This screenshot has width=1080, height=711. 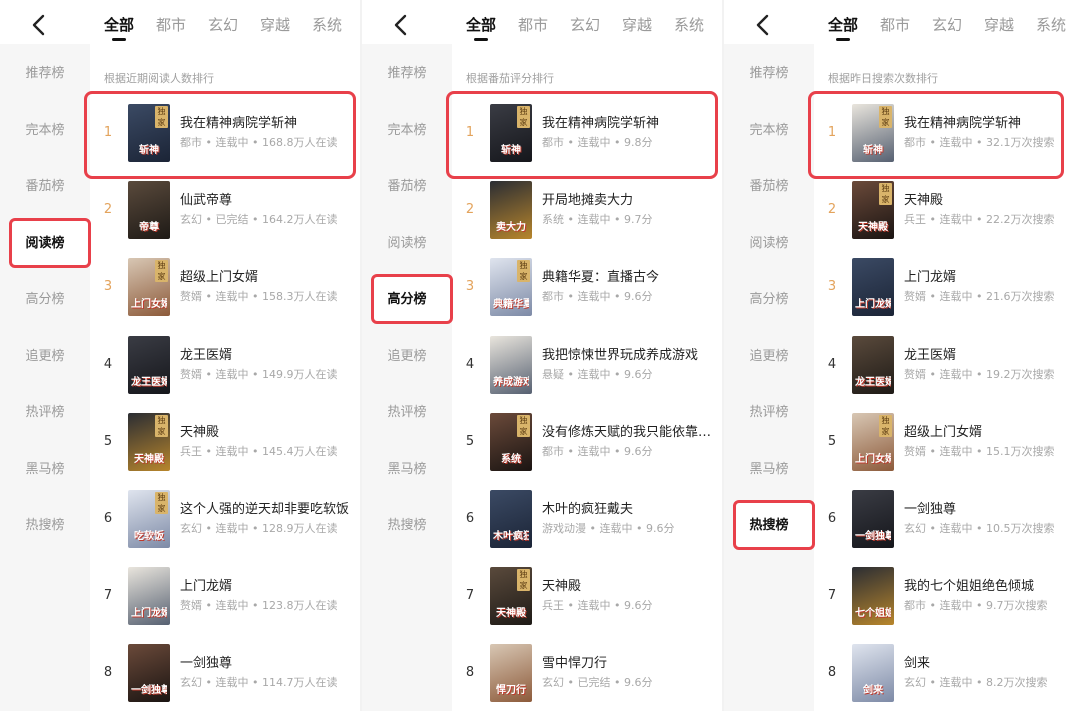 What do you see at coordinates (149, 519) in the screenshot?
I see `book-cover: 独家 吃软饭` at bounding box center [149, 519].